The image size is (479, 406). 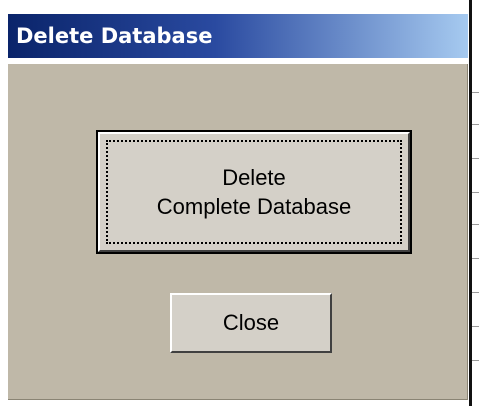 I want to click on dialog-title: Delete Database, so click(x=114, y=36).